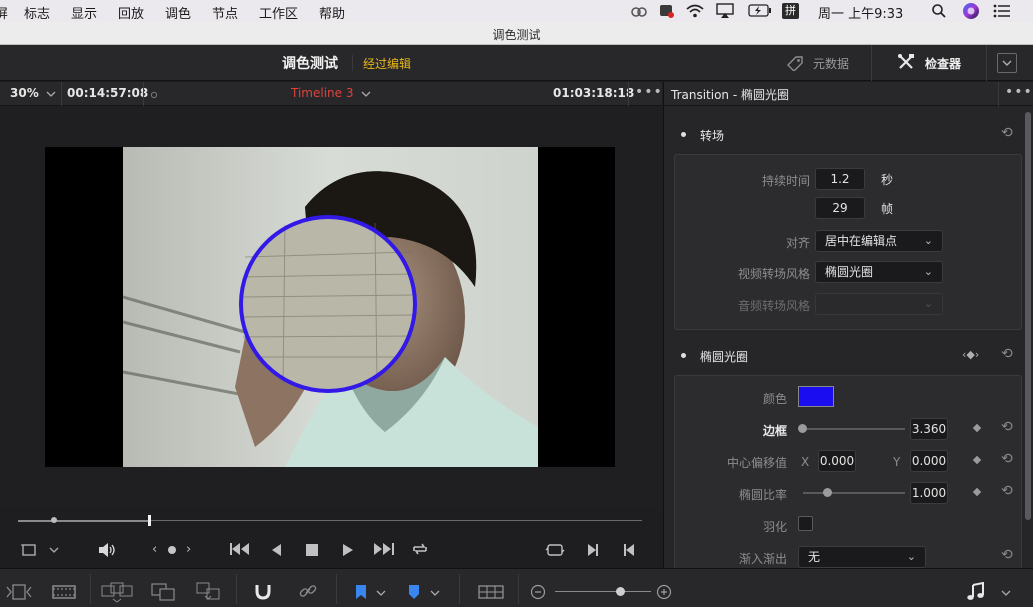  I want to click on timeline-name: Timeline 3, so click(322, 93).